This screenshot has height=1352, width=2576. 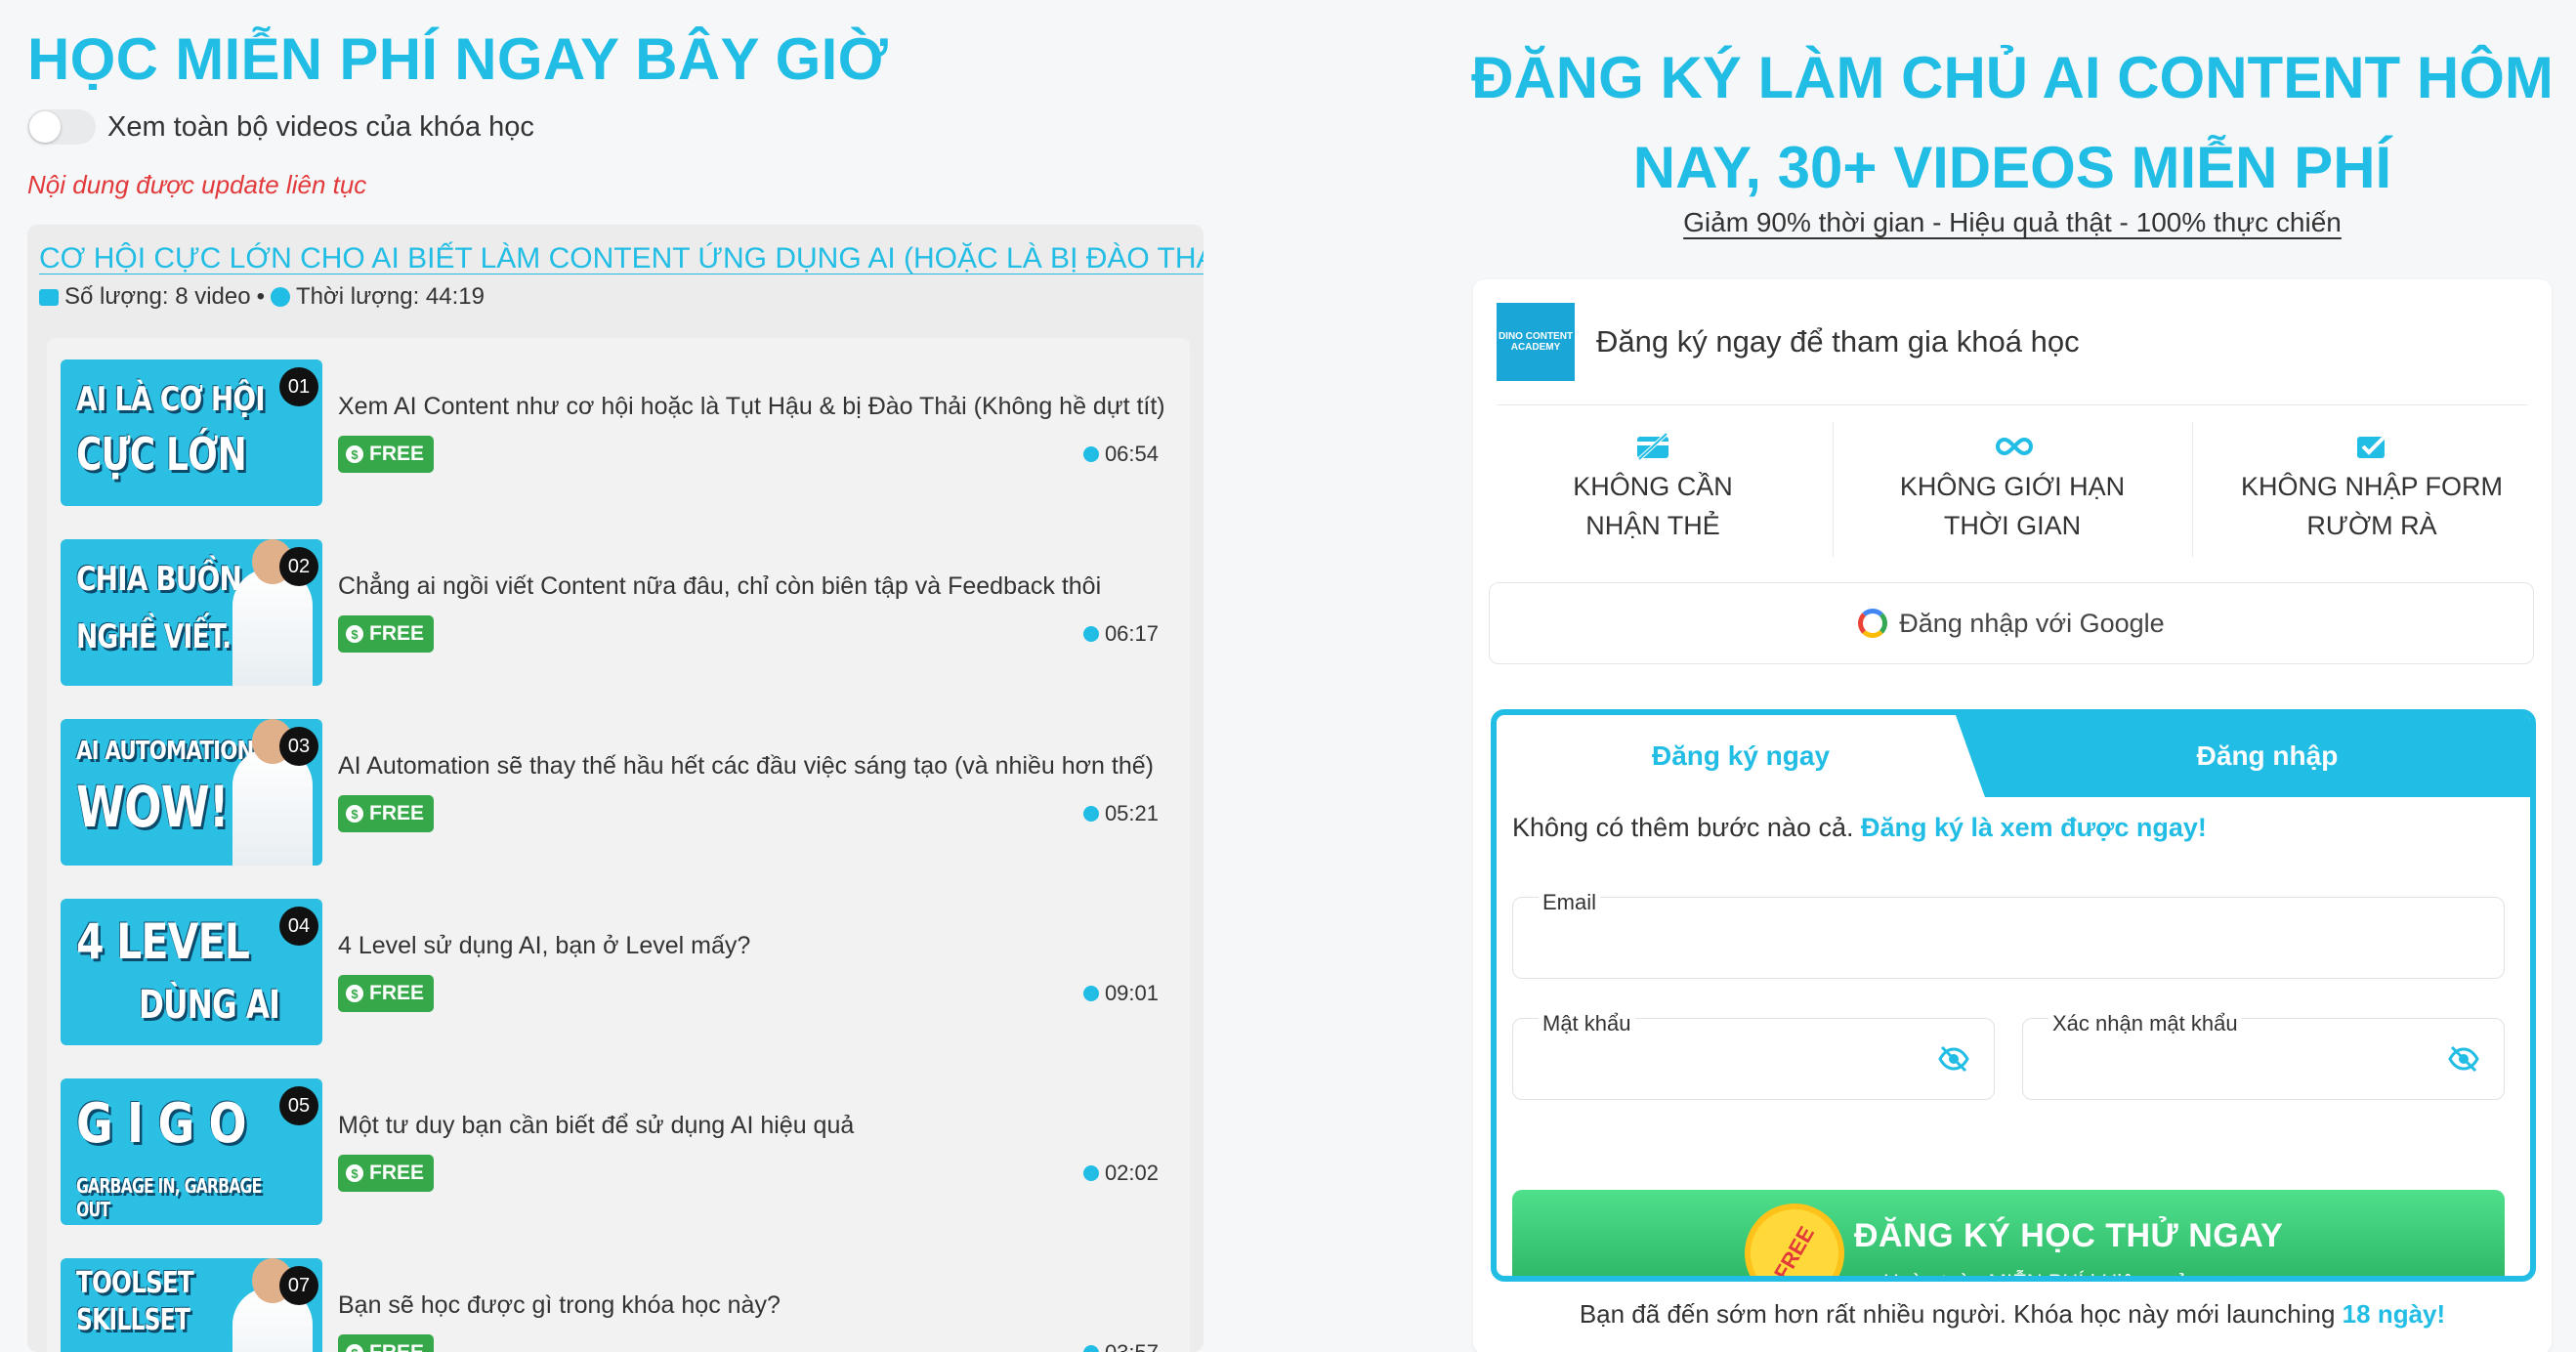 I want to click on email-label: Email, so click(x=1570, y=902).